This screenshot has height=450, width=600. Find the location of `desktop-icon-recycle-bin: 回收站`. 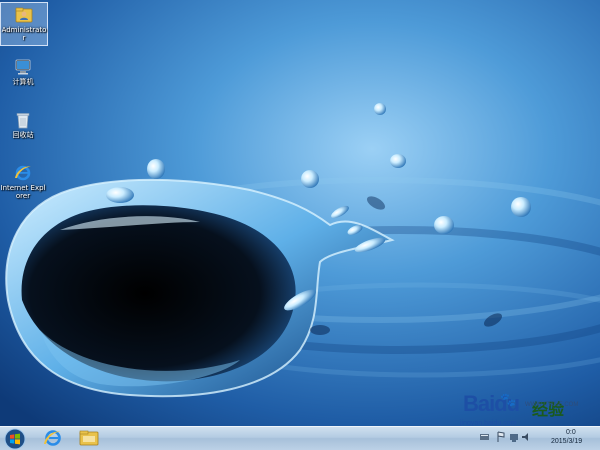

desktop-icon-recycle-bin: 回收站 is located at coordinates (23, 123).